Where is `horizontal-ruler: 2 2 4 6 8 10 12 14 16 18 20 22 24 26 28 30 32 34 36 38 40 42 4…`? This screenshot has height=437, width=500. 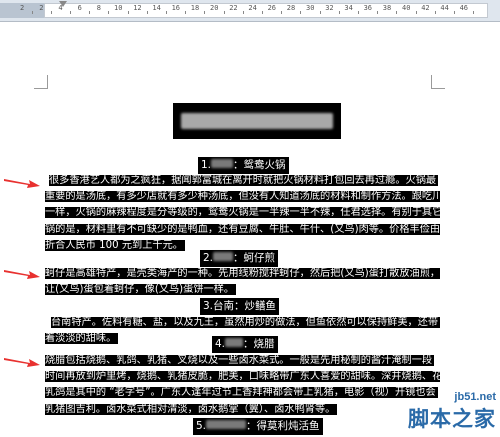 horizontal-ruler: 2 2 4 6 8 10 12 14 16 18 20 22 24 26 28 30 32 34 36 38 40 42 4… is located at coordinates (250, 11).